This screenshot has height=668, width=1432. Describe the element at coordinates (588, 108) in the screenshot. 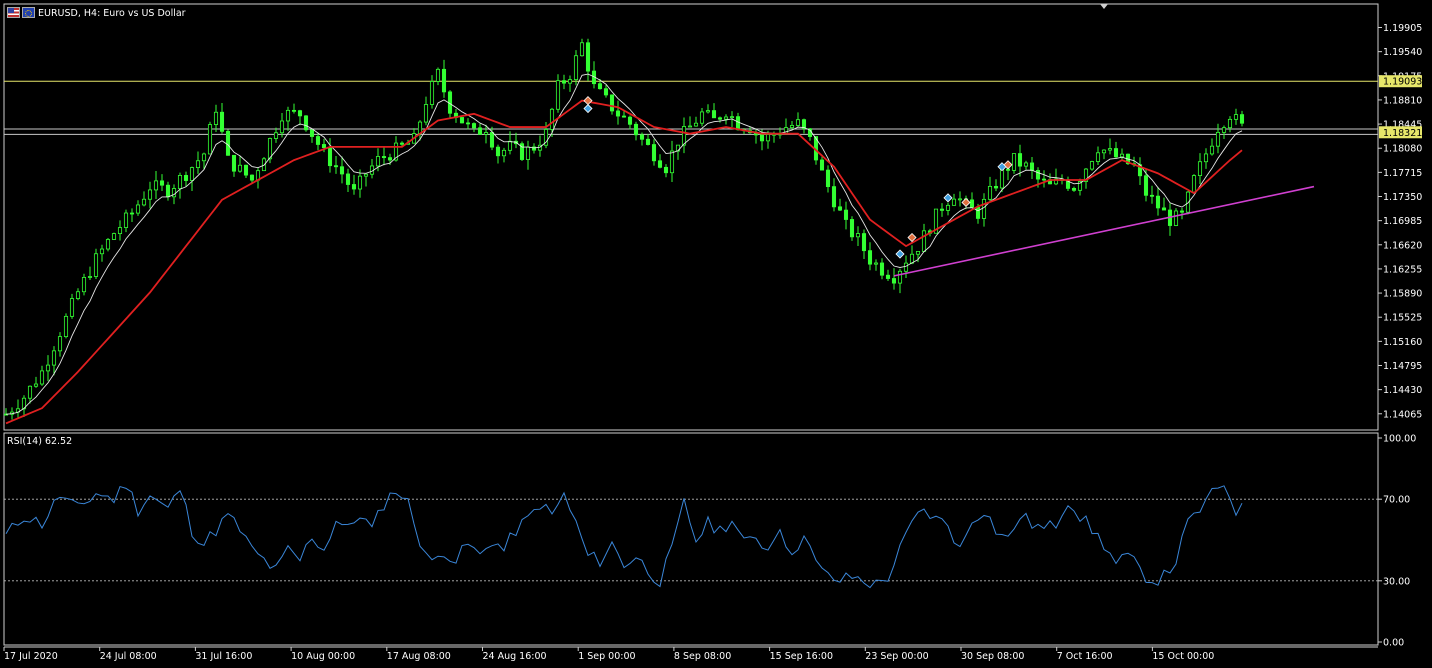

I see `signal-marker-buy` at that location.